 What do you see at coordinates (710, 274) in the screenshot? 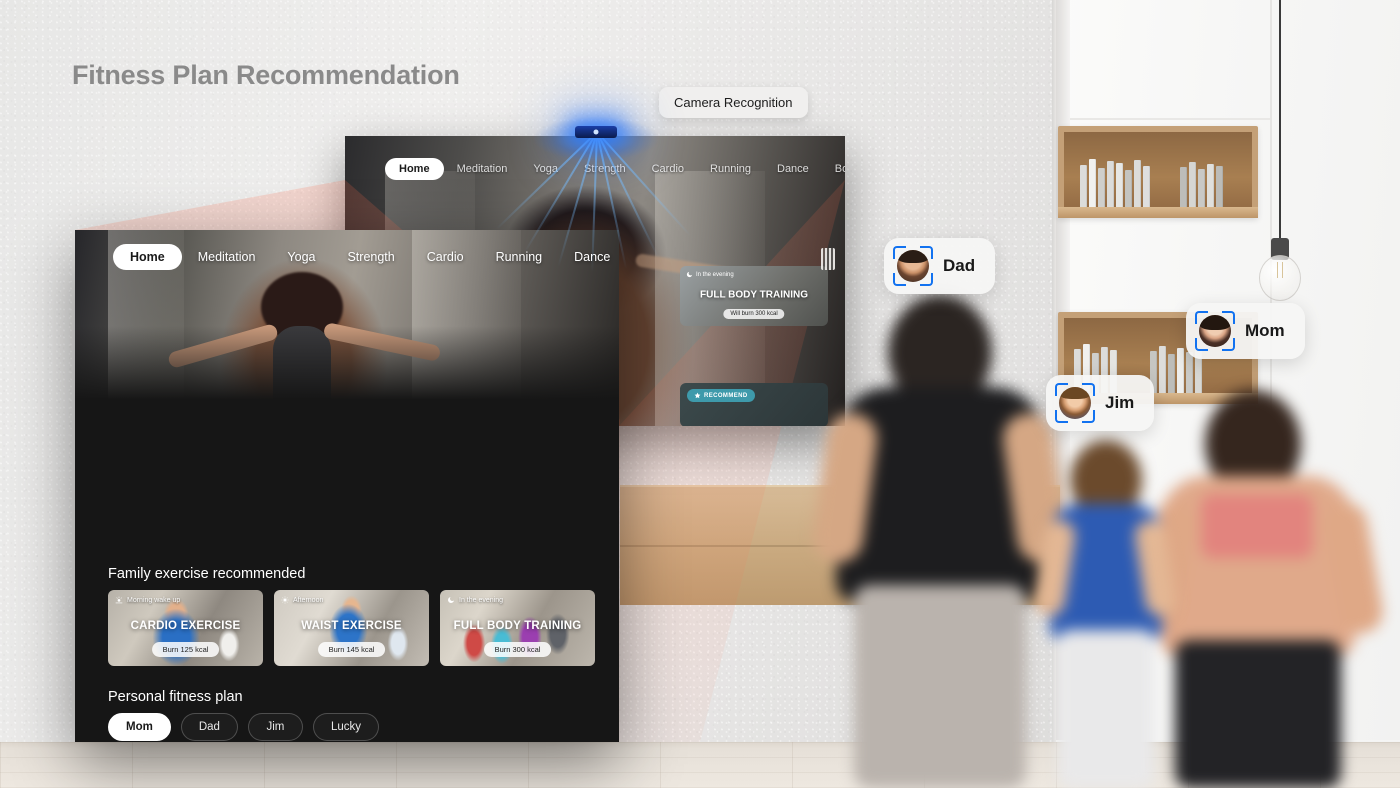
I see `tv-card-tag: In the evening` at bounding box center [710, 274].